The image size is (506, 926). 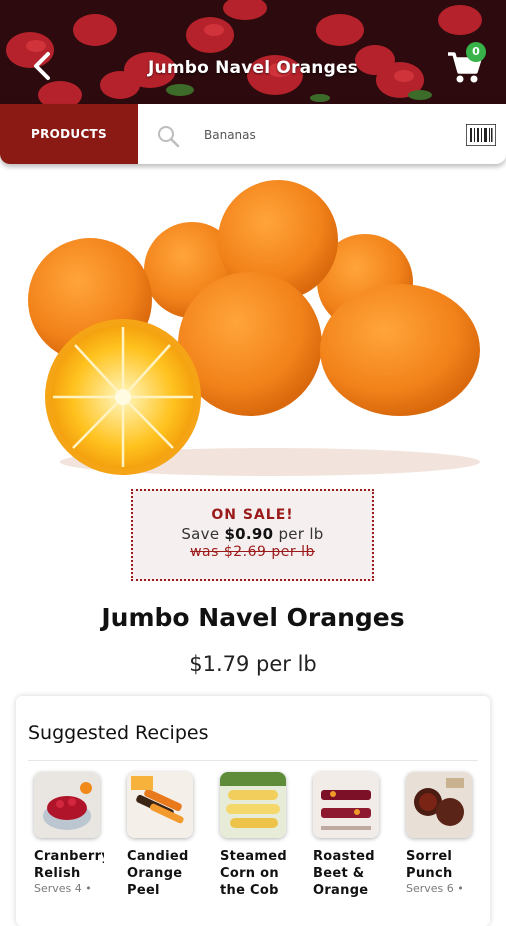 I want to click on sale-save-amount: $0.90, so click(x=249, y=534).